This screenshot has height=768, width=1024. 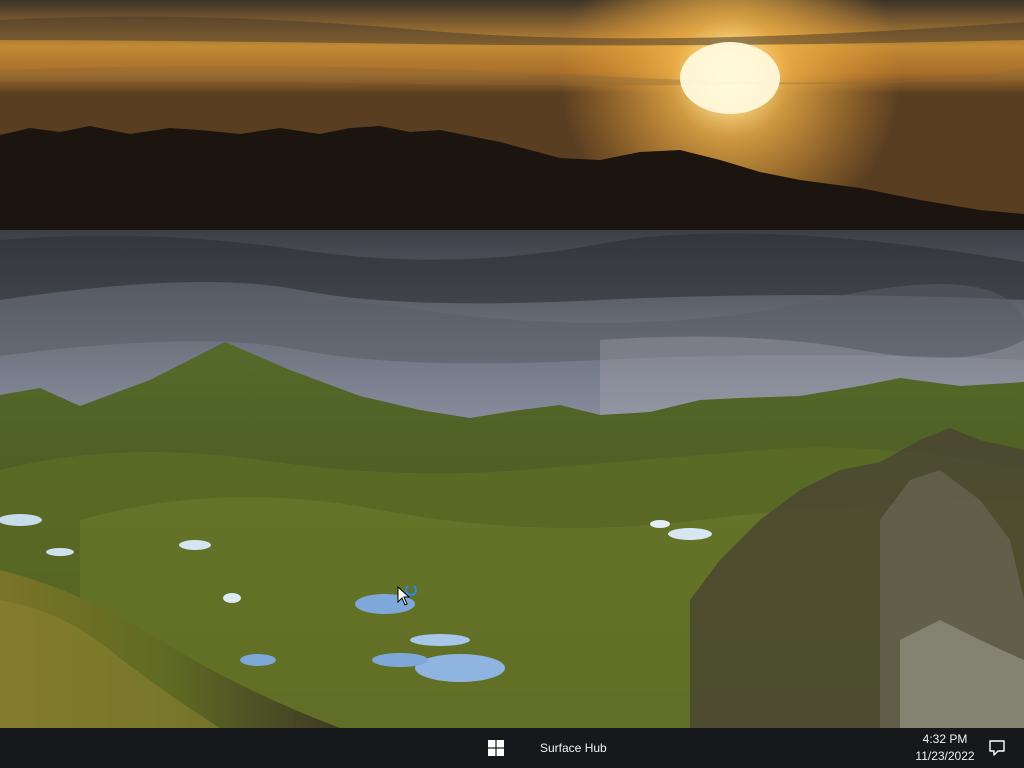 I want to click on surface-hub-text: Surface Hub, so click(x=573, y=748).